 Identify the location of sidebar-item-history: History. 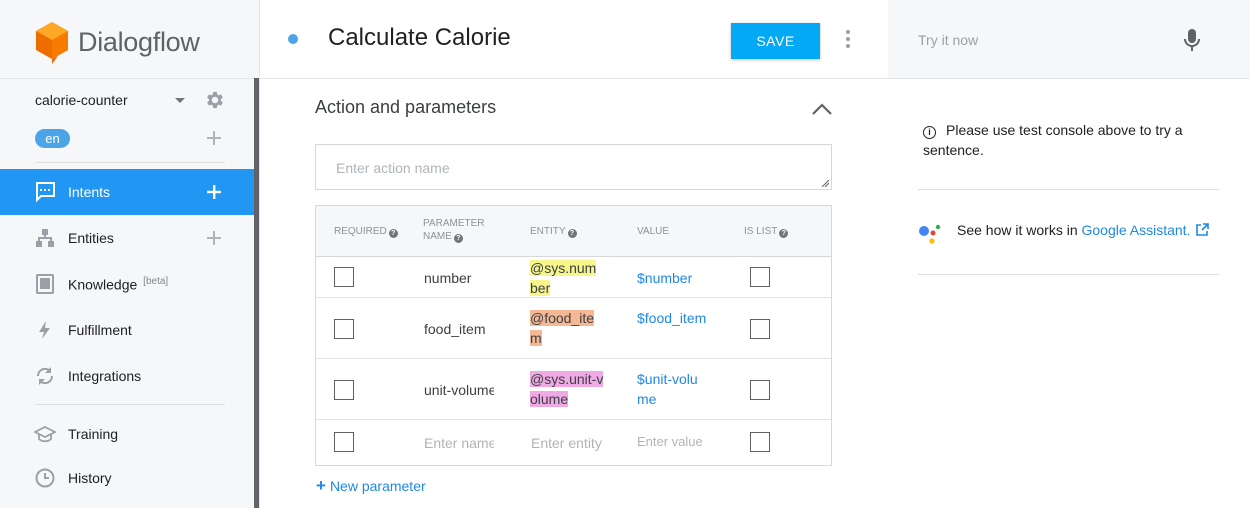
(127, 478).